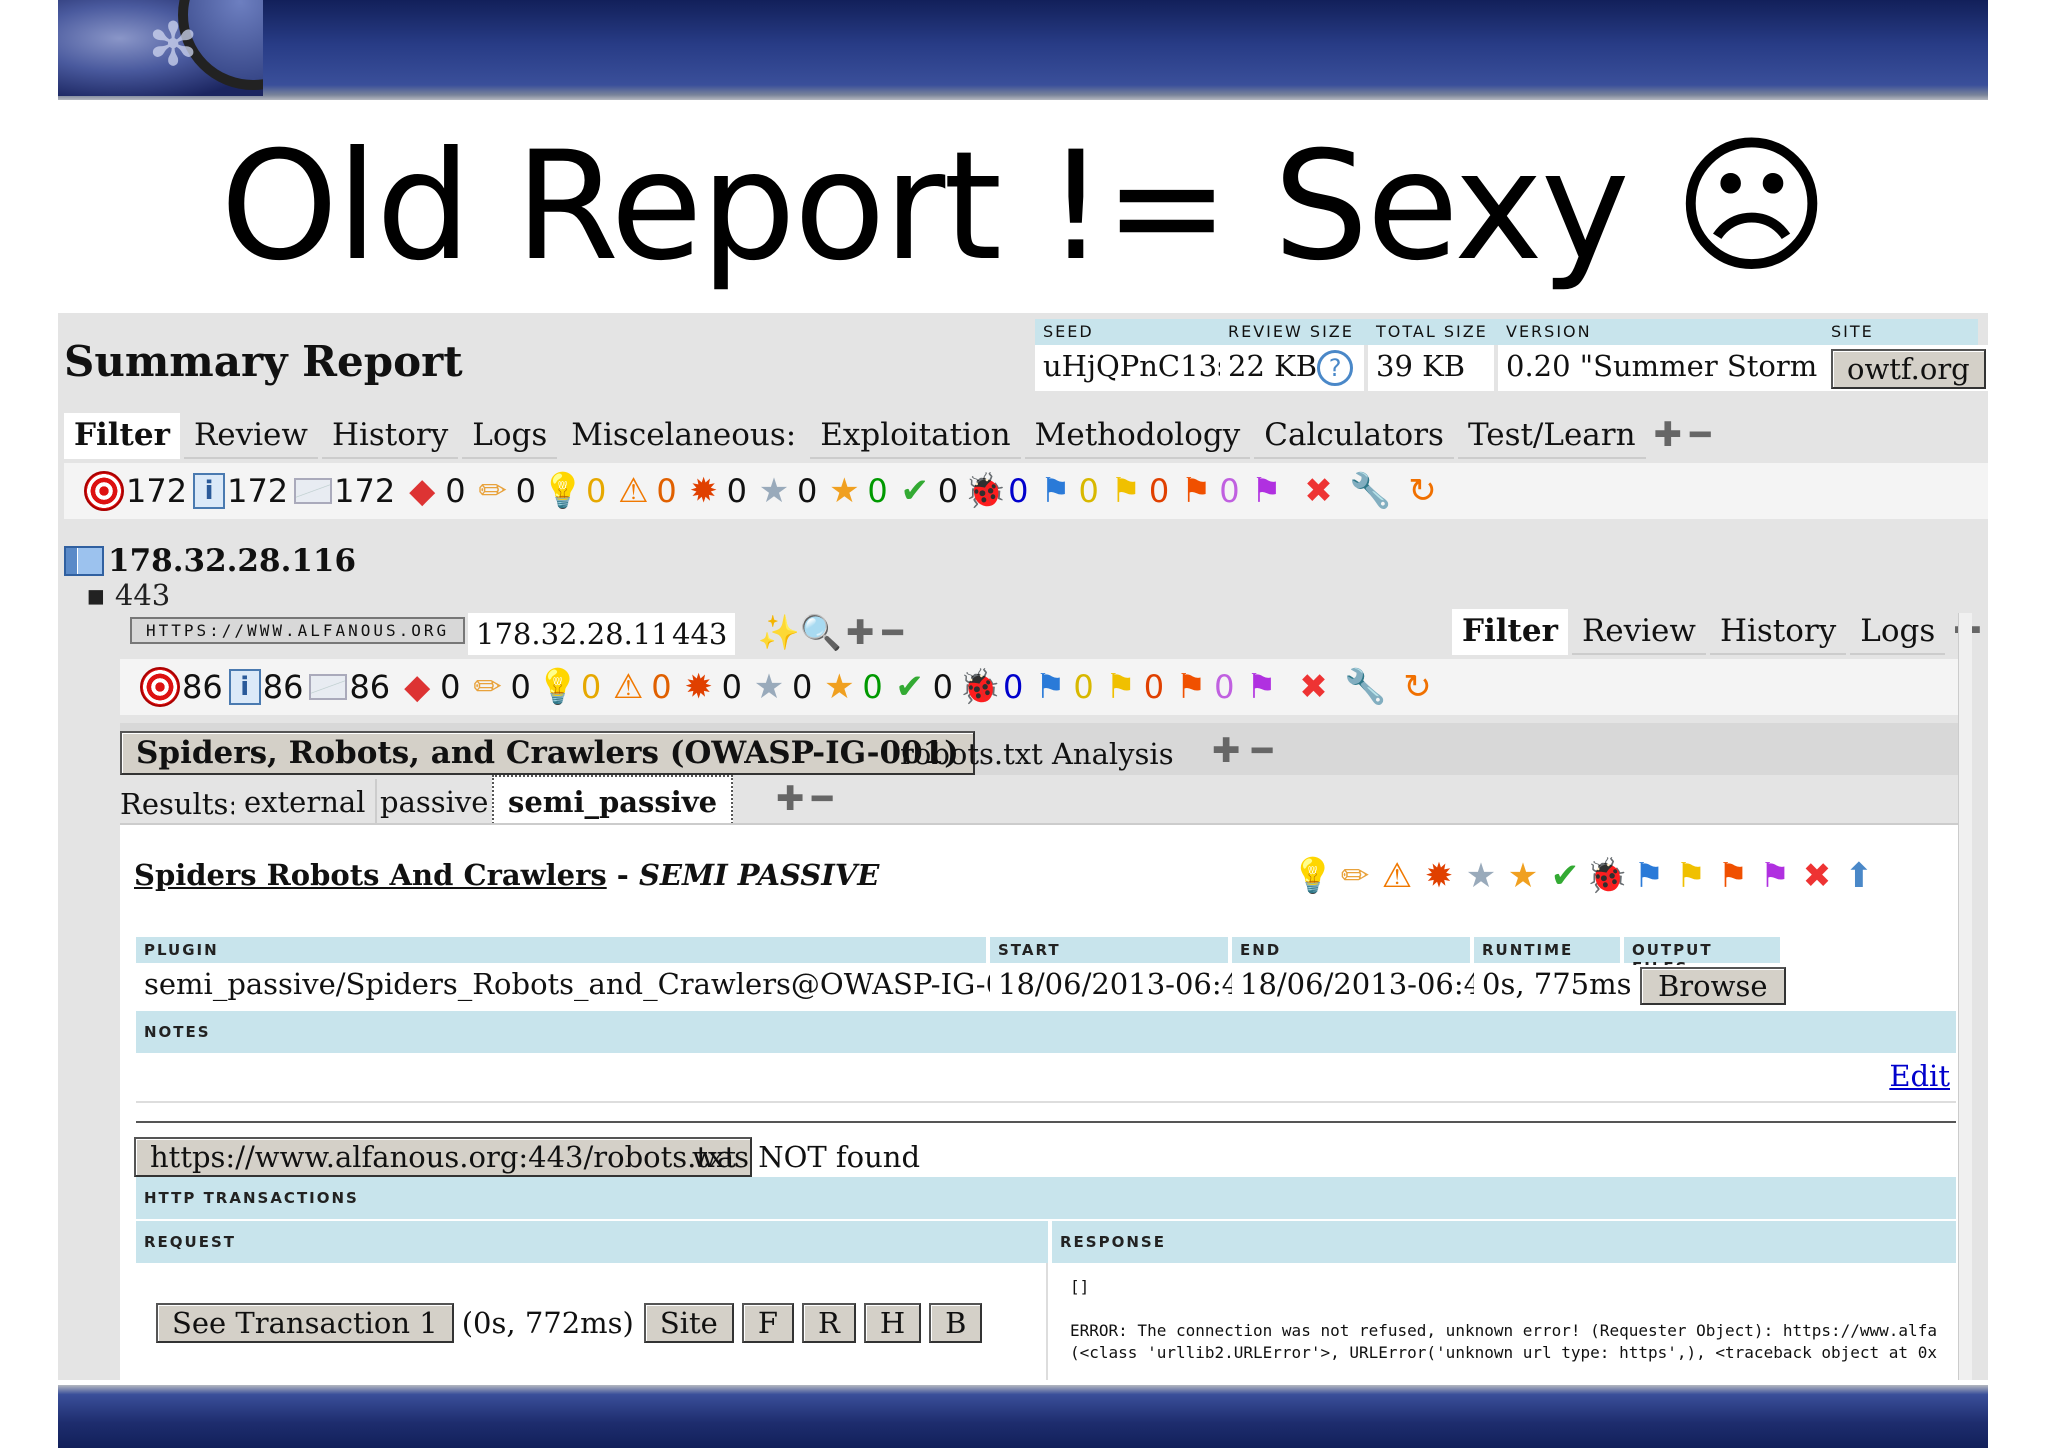 The height and width of the screenshot is (1448, 2048). What do you see at coordinates (1433, 368) in the screenshot?
I see `meta-value: 39 KB` at bounding box center [1433, 368].